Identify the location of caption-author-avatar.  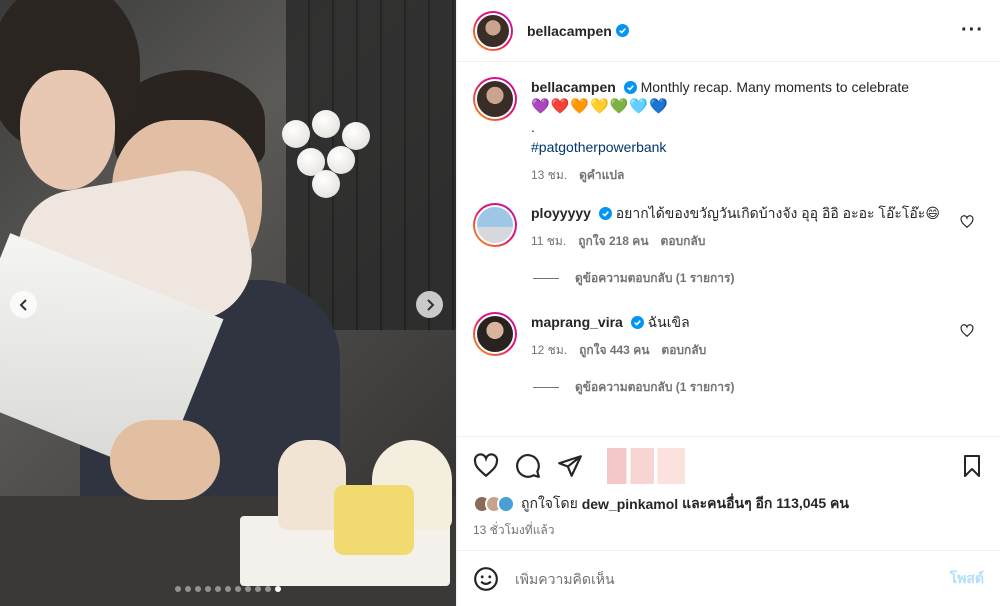
(495, 99).